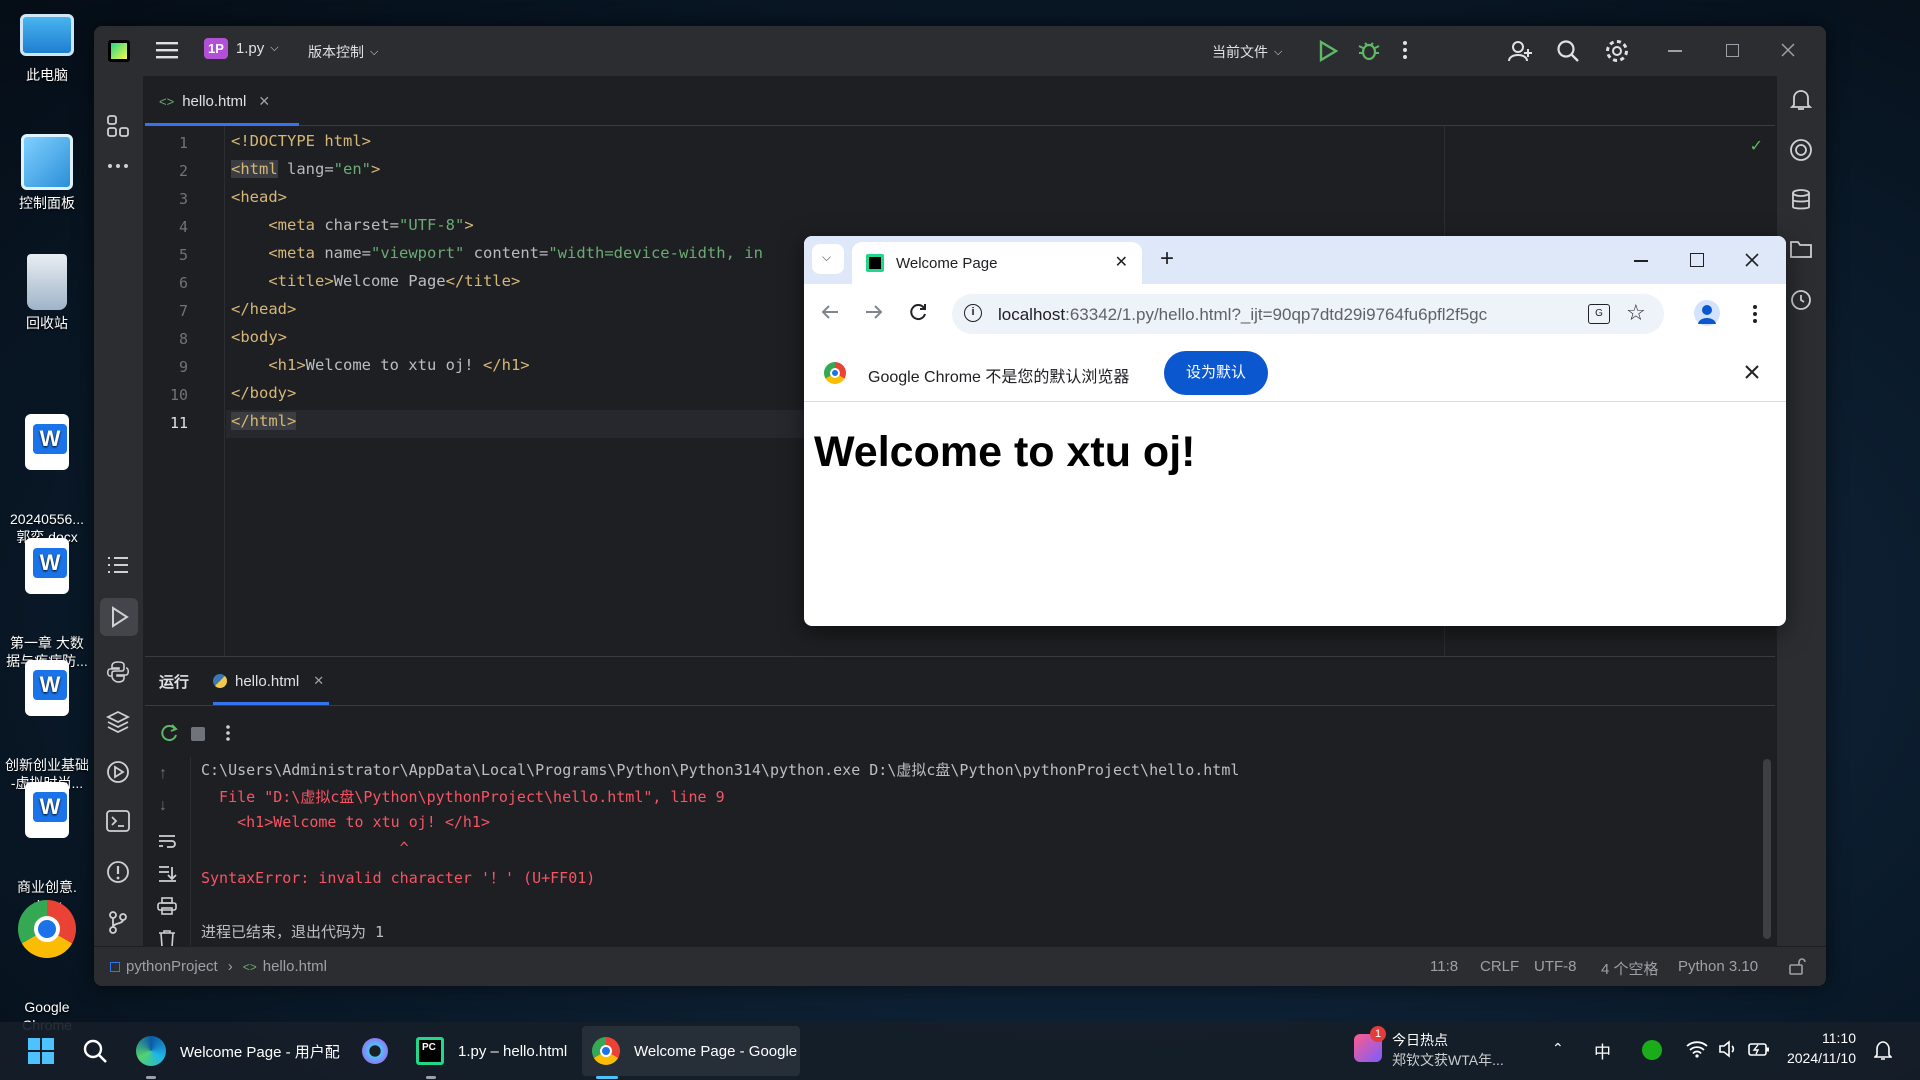  I want to click on line-separator: CRLF, so click(1499, 966).